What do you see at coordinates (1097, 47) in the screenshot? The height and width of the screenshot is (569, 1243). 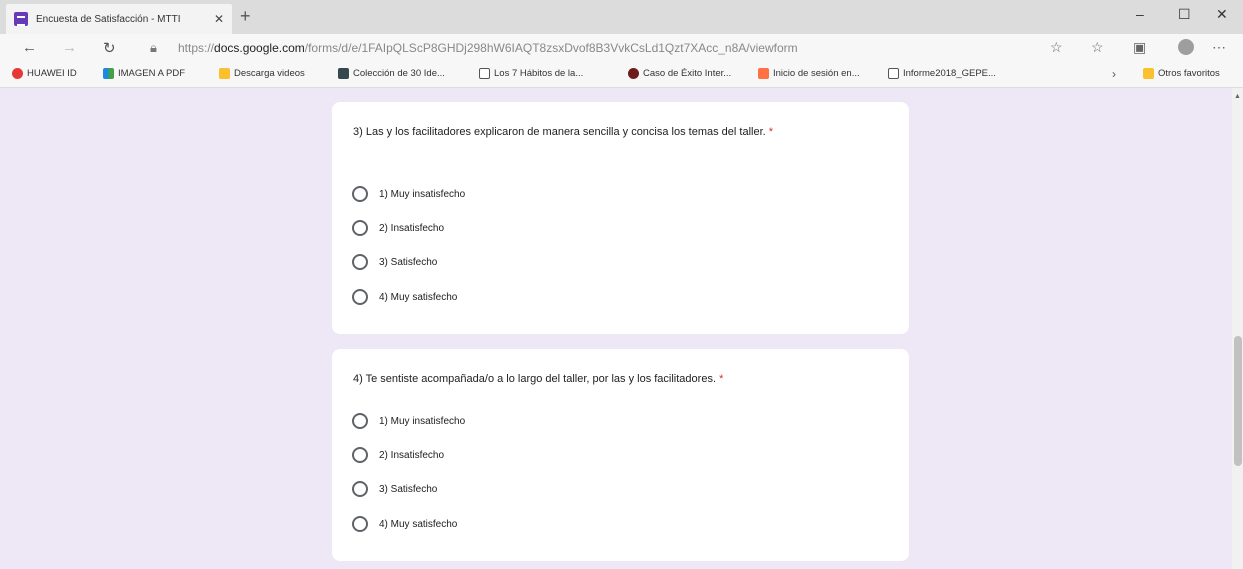 I see `favorites-icon: ☆` at bounding box center [1097, 47].